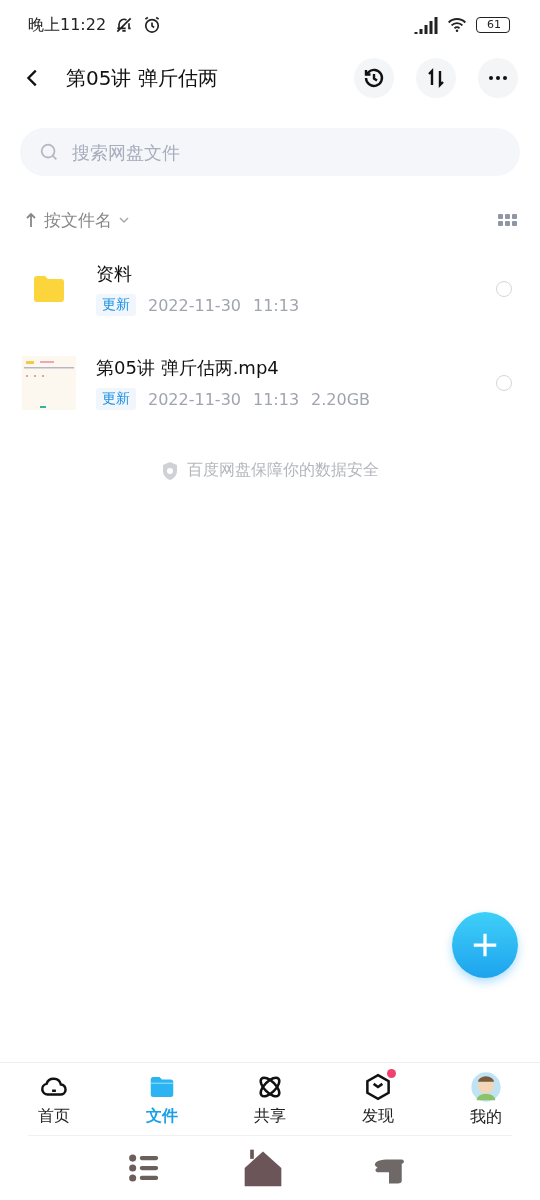 Image resolution: width=540 pixels, height=1200 pixels. I want to click on more-button, so click(498, 78).